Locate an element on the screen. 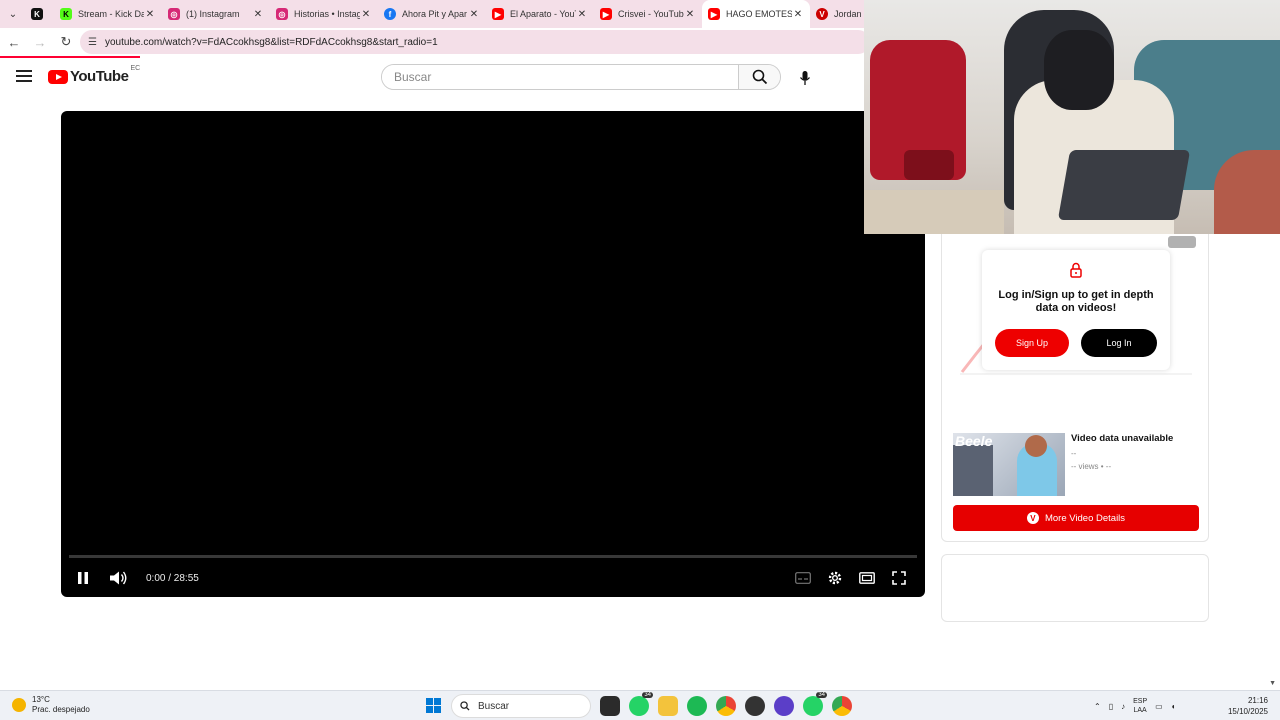 The image size is (1280, 720). windows-start-icon is located at coordinates (433, 705).